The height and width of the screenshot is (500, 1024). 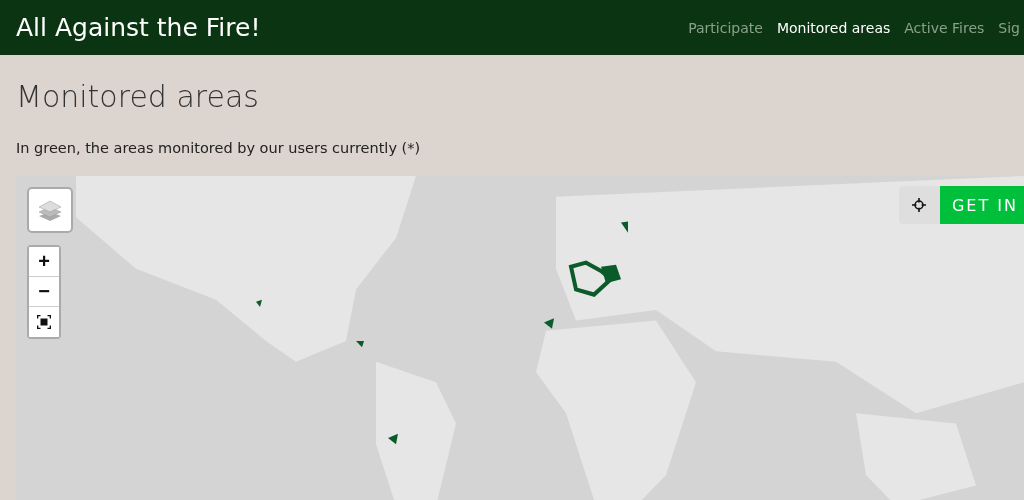 I want to click on nav-link: Monitored areas, so click(x=833, y=27).